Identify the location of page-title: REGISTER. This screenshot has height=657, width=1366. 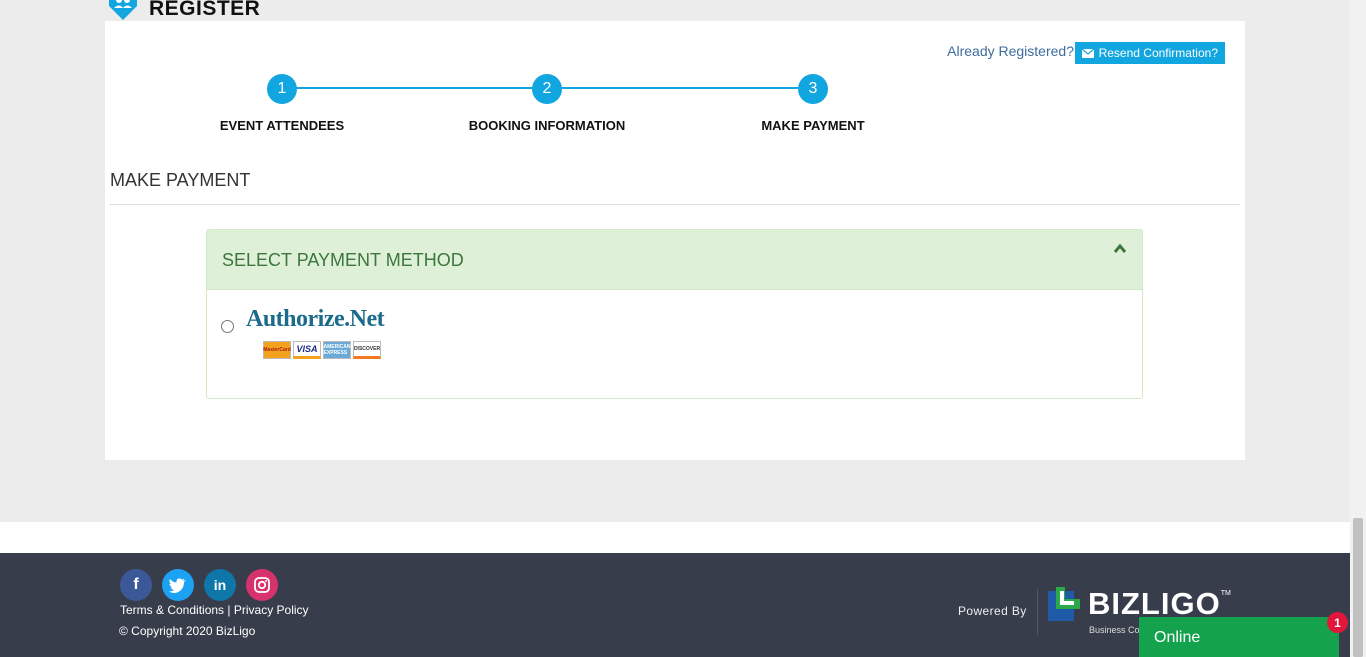
(205, 10).